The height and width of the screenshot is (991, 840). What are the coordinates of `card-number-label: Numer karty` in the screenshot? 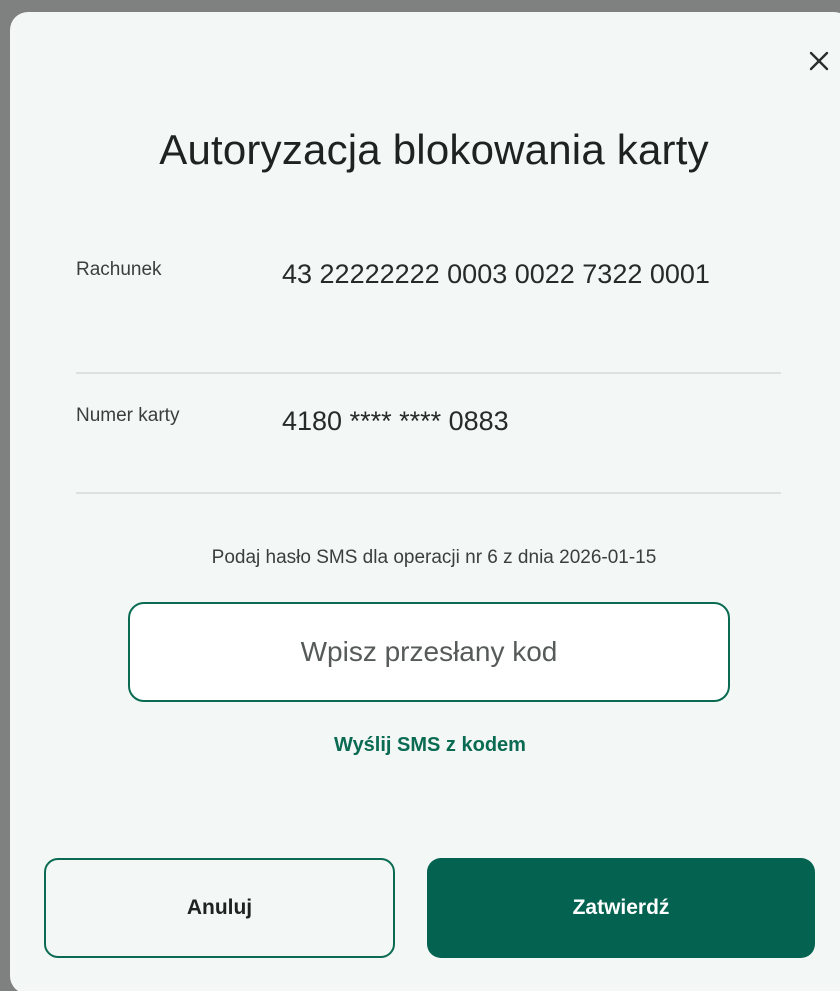 It's located at (128, 415).